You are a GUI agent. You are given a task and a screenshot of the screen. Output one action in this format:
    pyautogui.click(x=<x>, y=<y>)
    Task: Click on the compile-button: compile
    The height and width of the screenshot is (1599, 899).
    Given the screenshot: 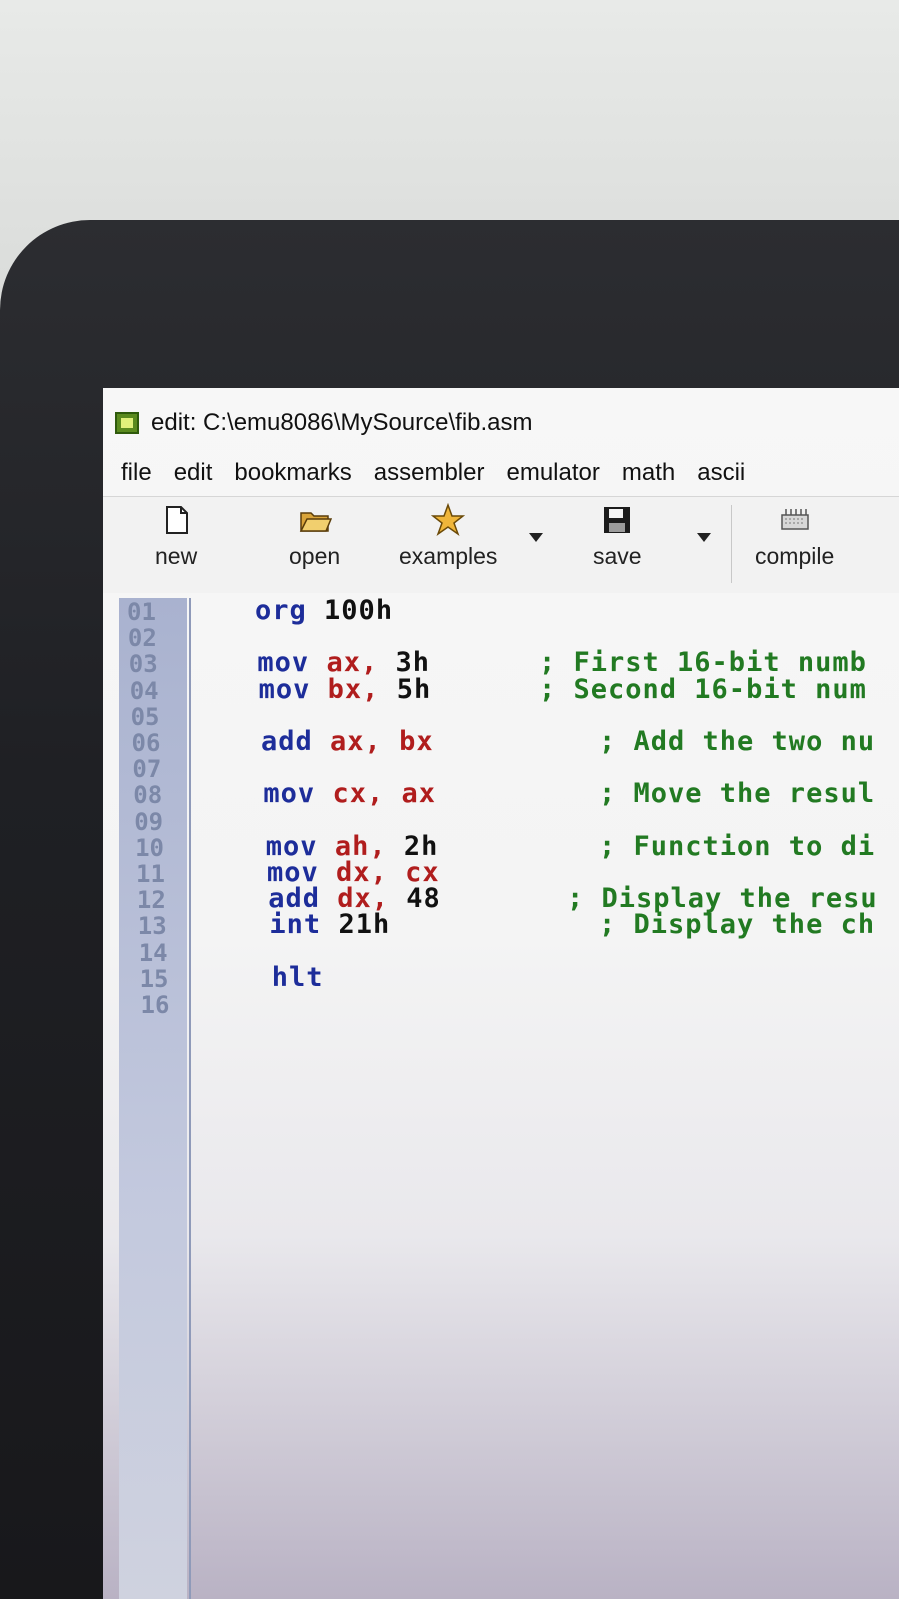 What is the action you would take?
    pyautogui.click(x=794, y=536)
    